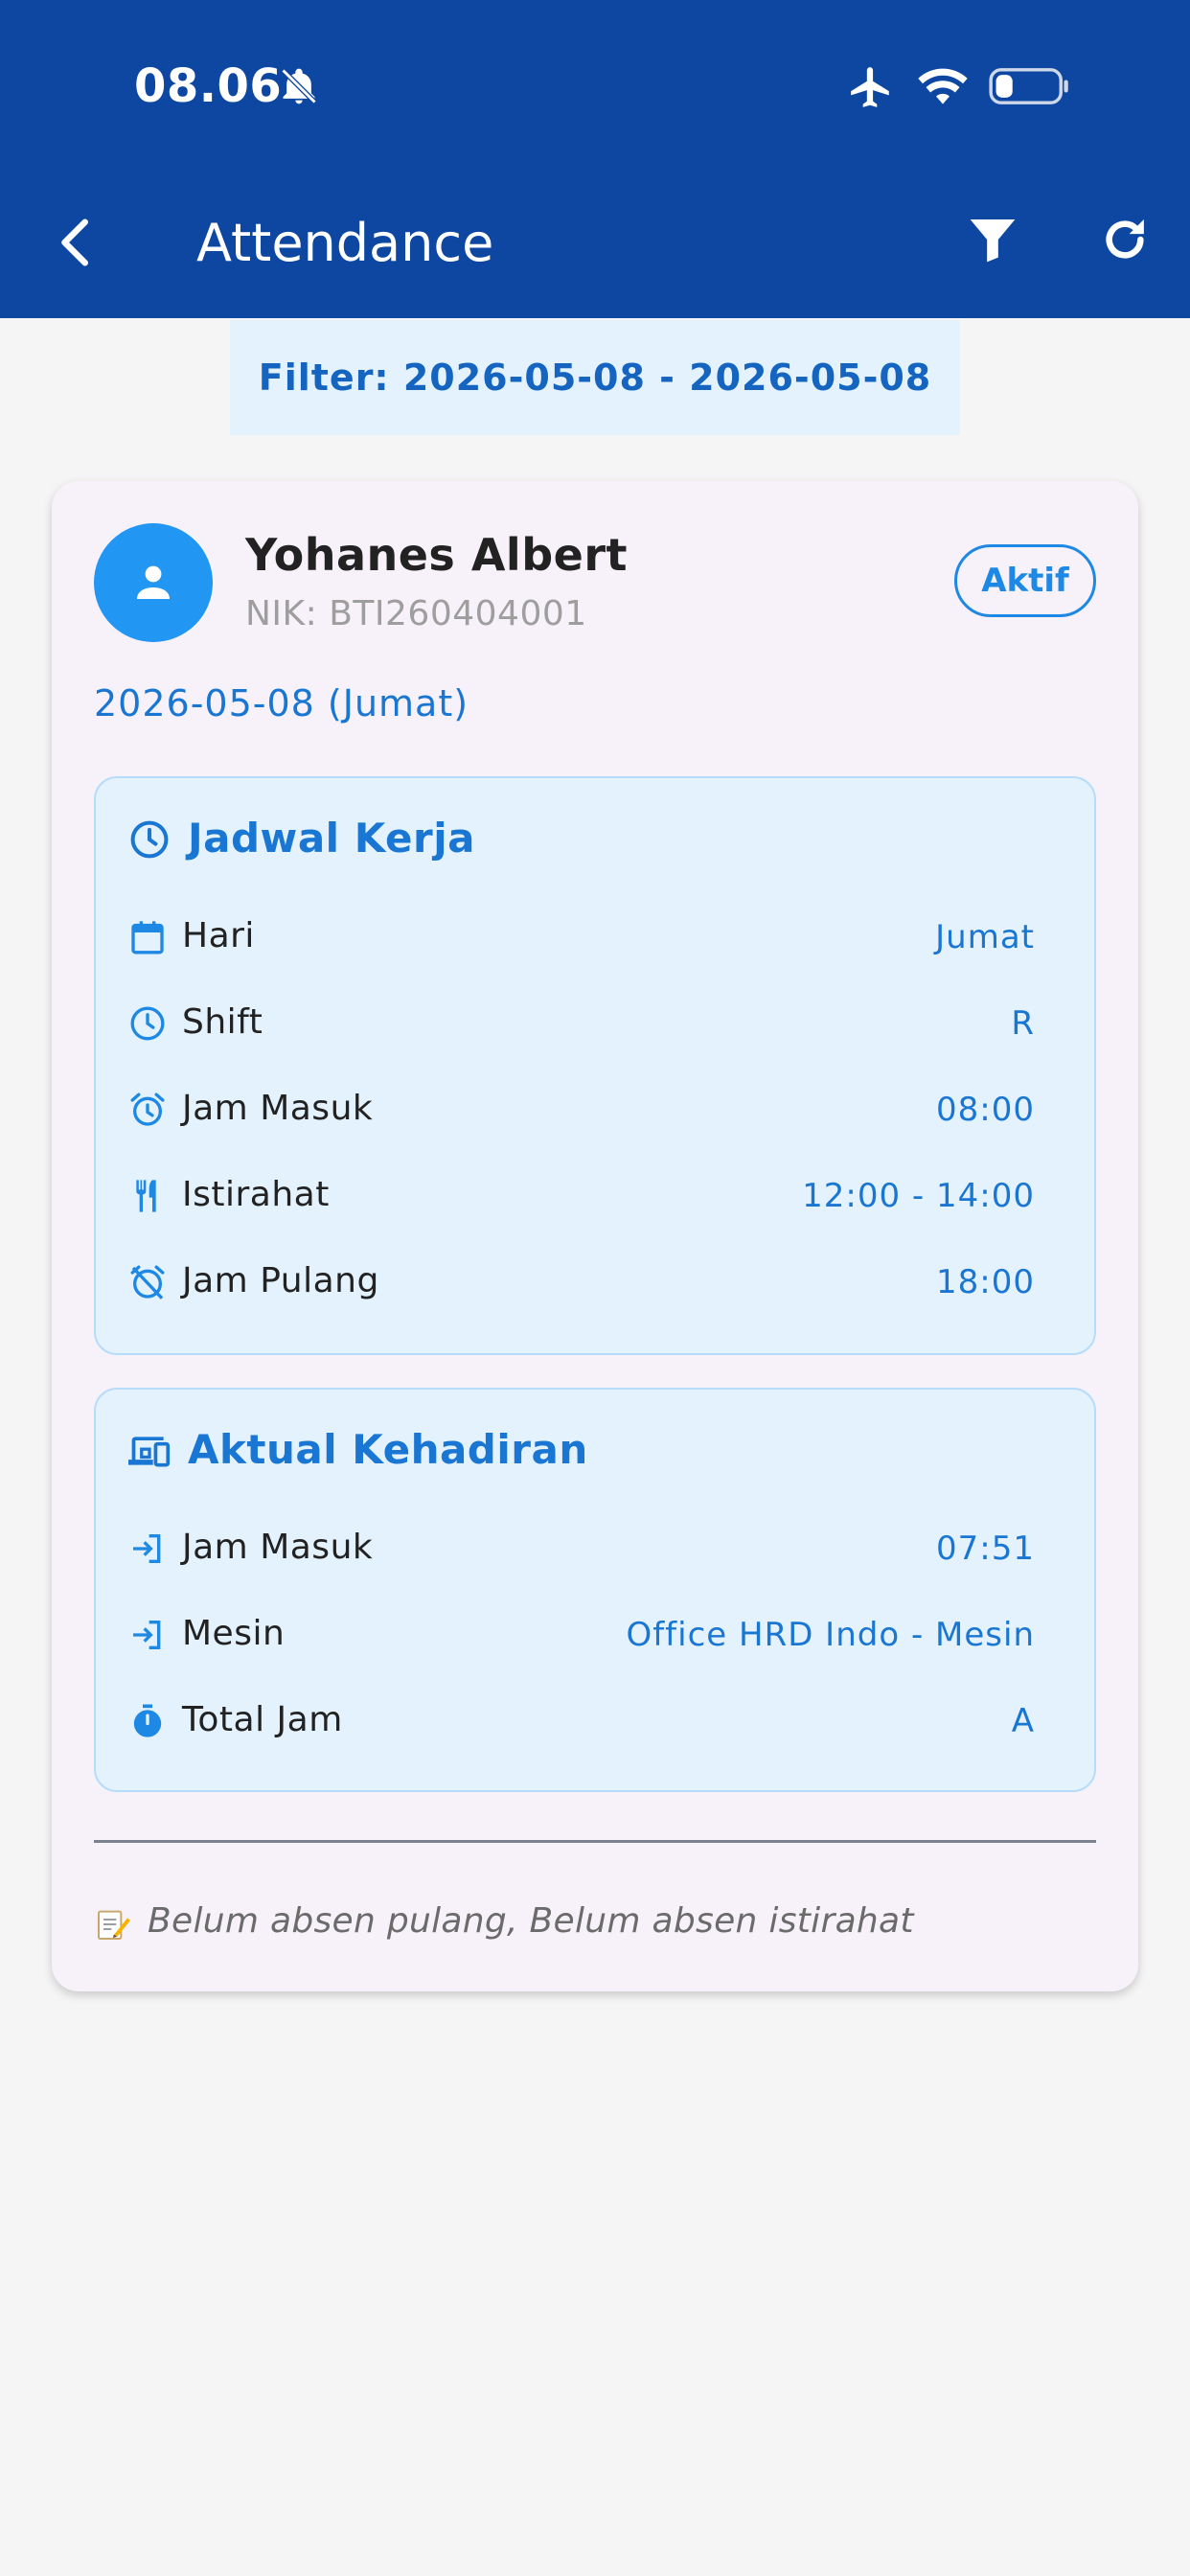 This screenshot has width=1190, height=2576. Describe the element at coordinates (581, 1111) in the screenshot. I see `schedule-row-check-in: Jam Masuk 08:00` at that location.